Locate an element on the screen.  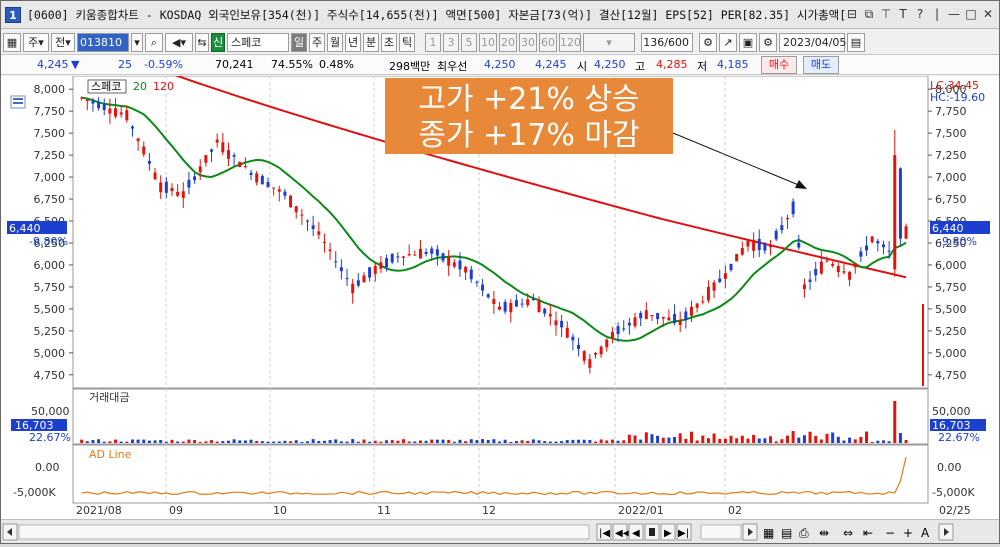
zoom-in-icon: + is located at coordinates (908, 533).